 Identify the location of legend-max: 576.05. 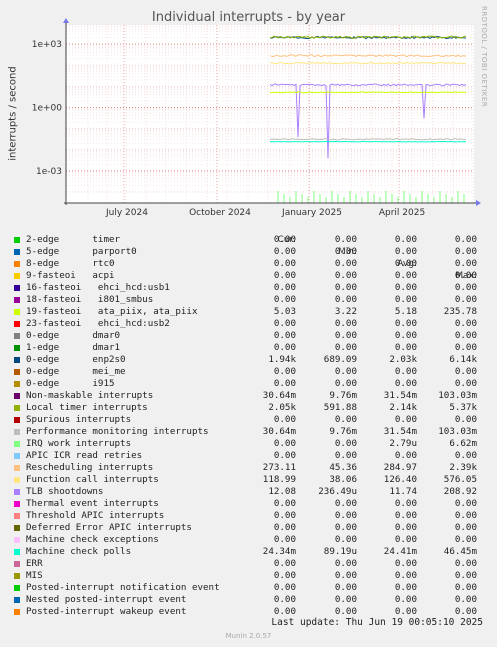
(460, 479).